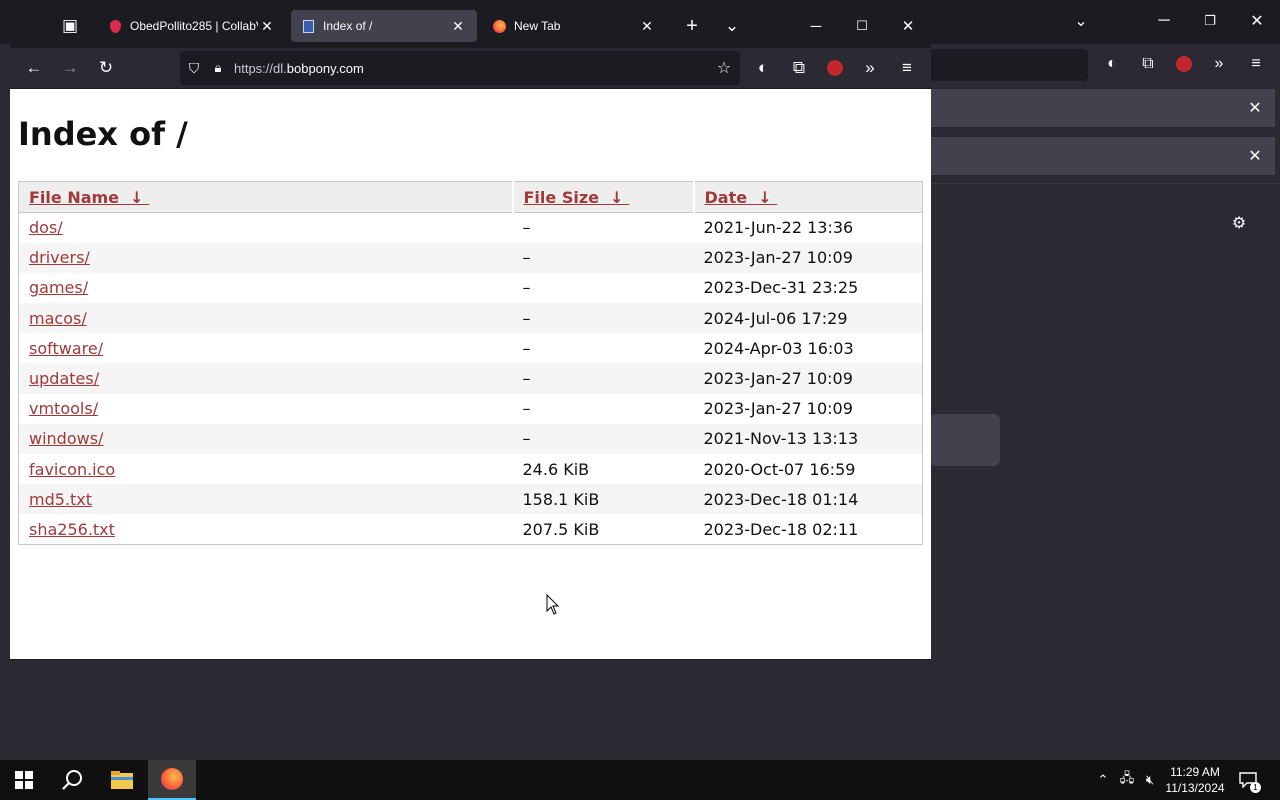 The width and height of the screenshot is (1280, 800). Describe the element at coordinates (1255, 787) in the screenshot. I see `notification-count-badge: 1` at that location.